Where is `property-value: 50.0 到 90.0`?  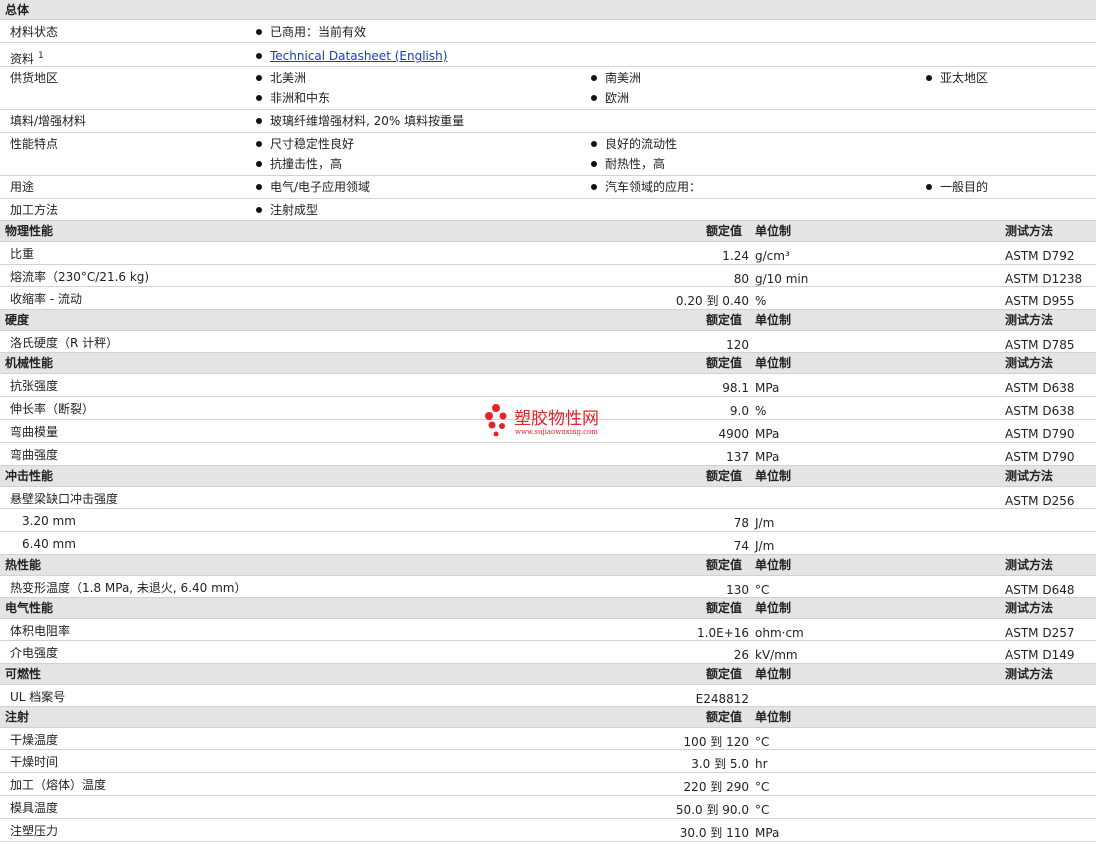 property-value: 50.0 到 90.0 is located at coordinates (712, 810).